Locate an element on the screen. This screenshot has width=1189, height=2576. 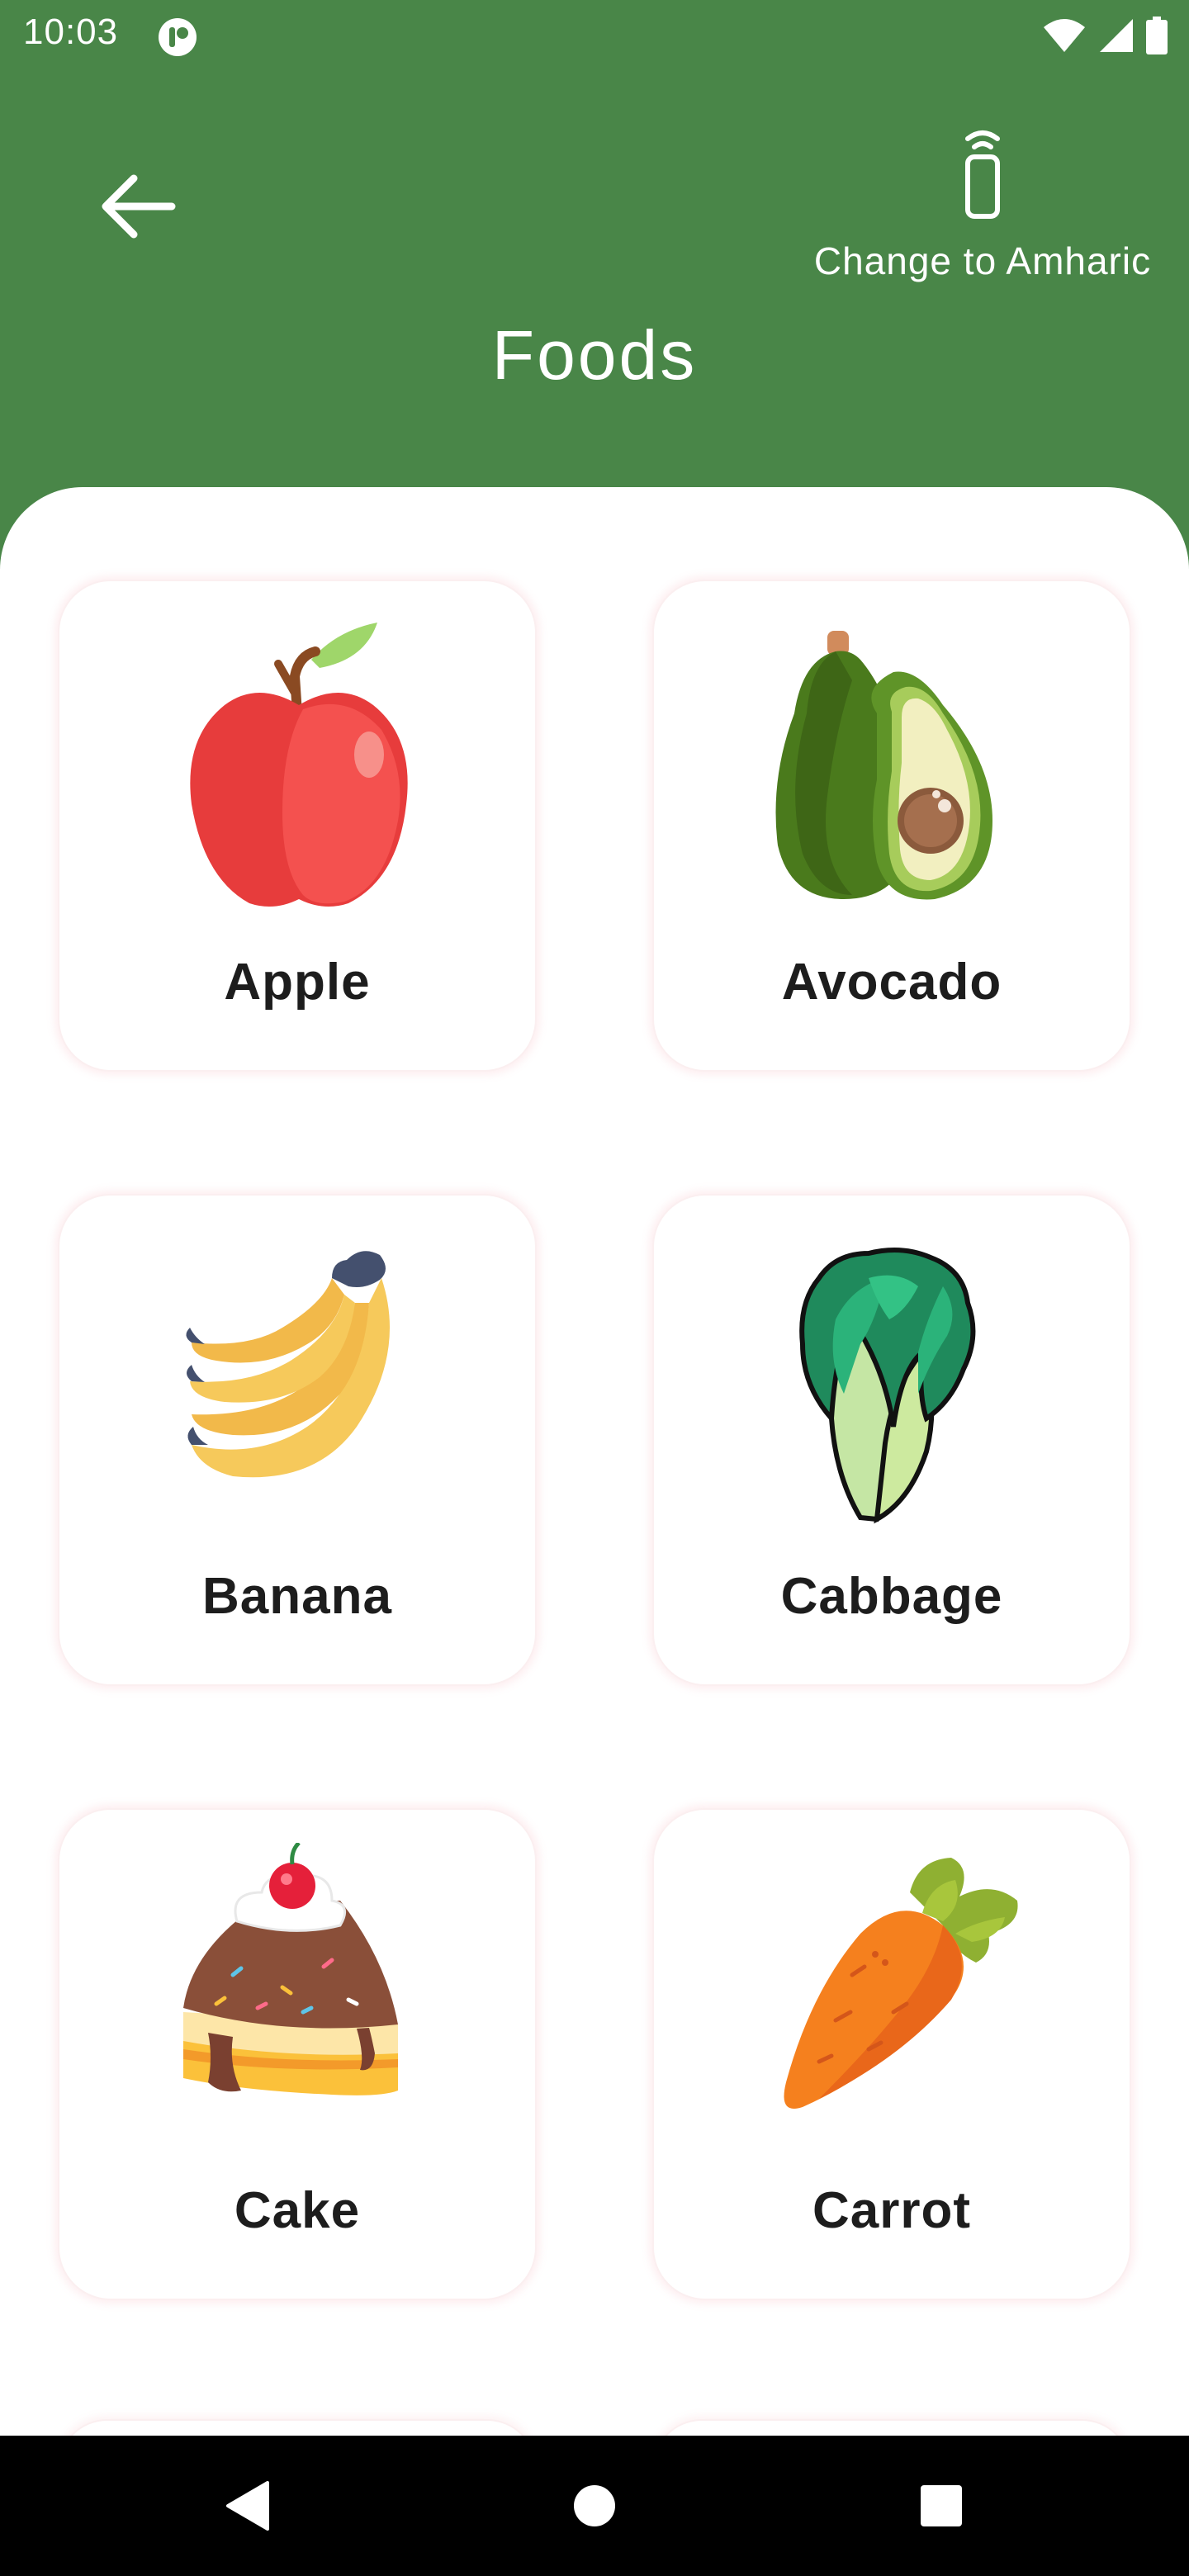
wifi-icon is located at coordinates (1064, 35).